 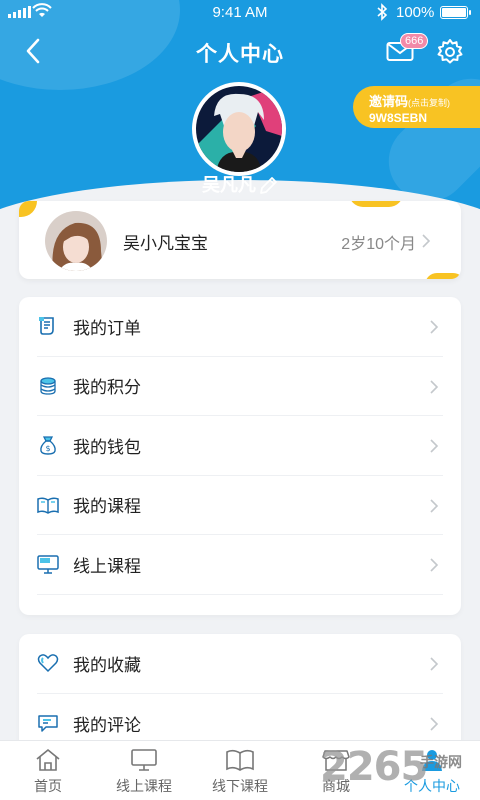 I want to click on menu-item-label: 我的积分, so click(x=107, y=388).